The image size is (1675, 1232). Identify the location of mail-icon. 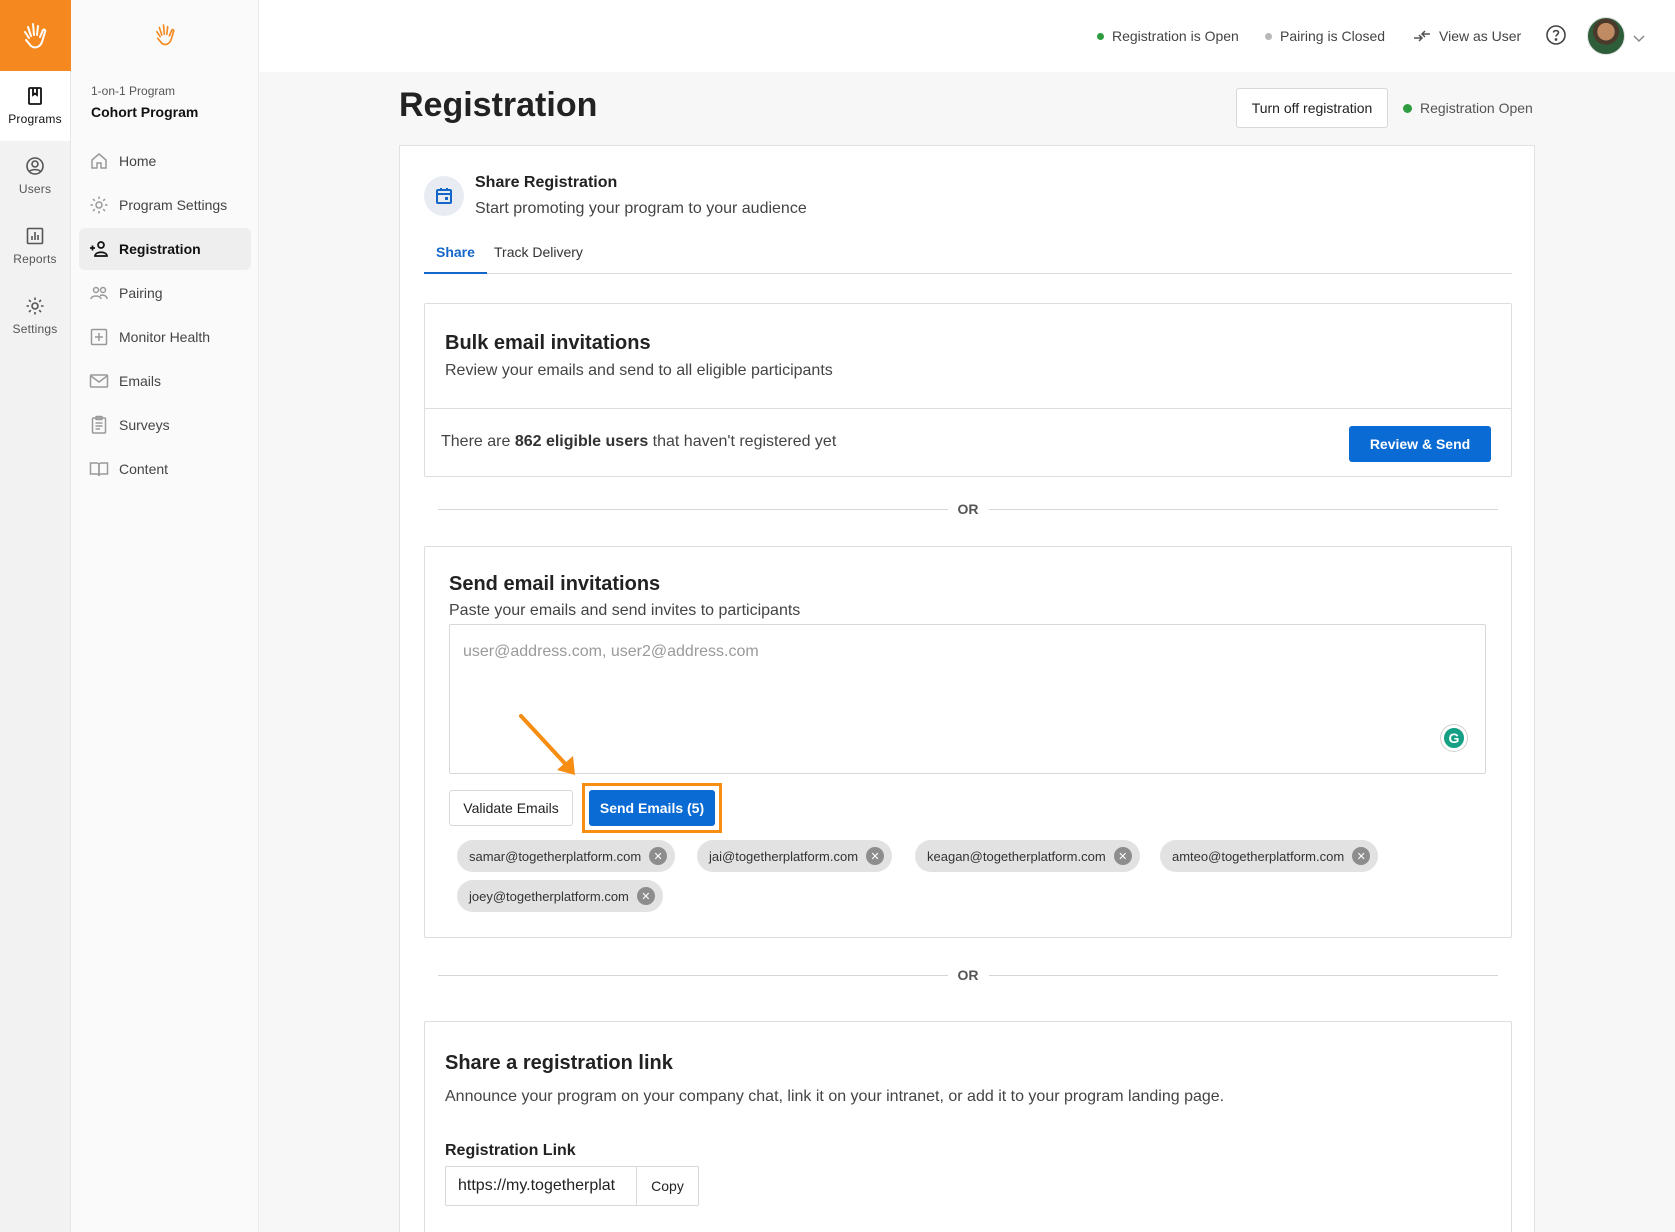
(99, 381).